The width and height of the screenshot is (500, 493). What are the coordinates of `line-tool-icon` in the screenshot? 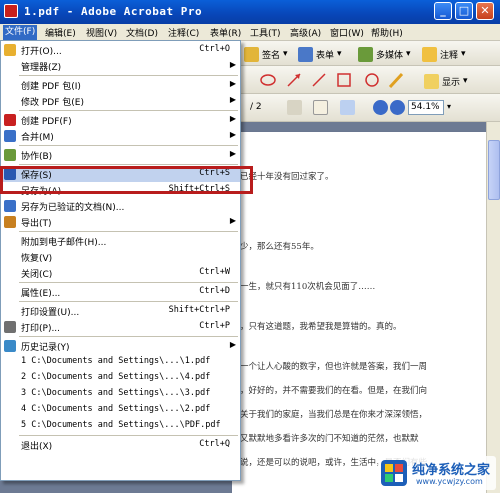 It's located at (319, 80).